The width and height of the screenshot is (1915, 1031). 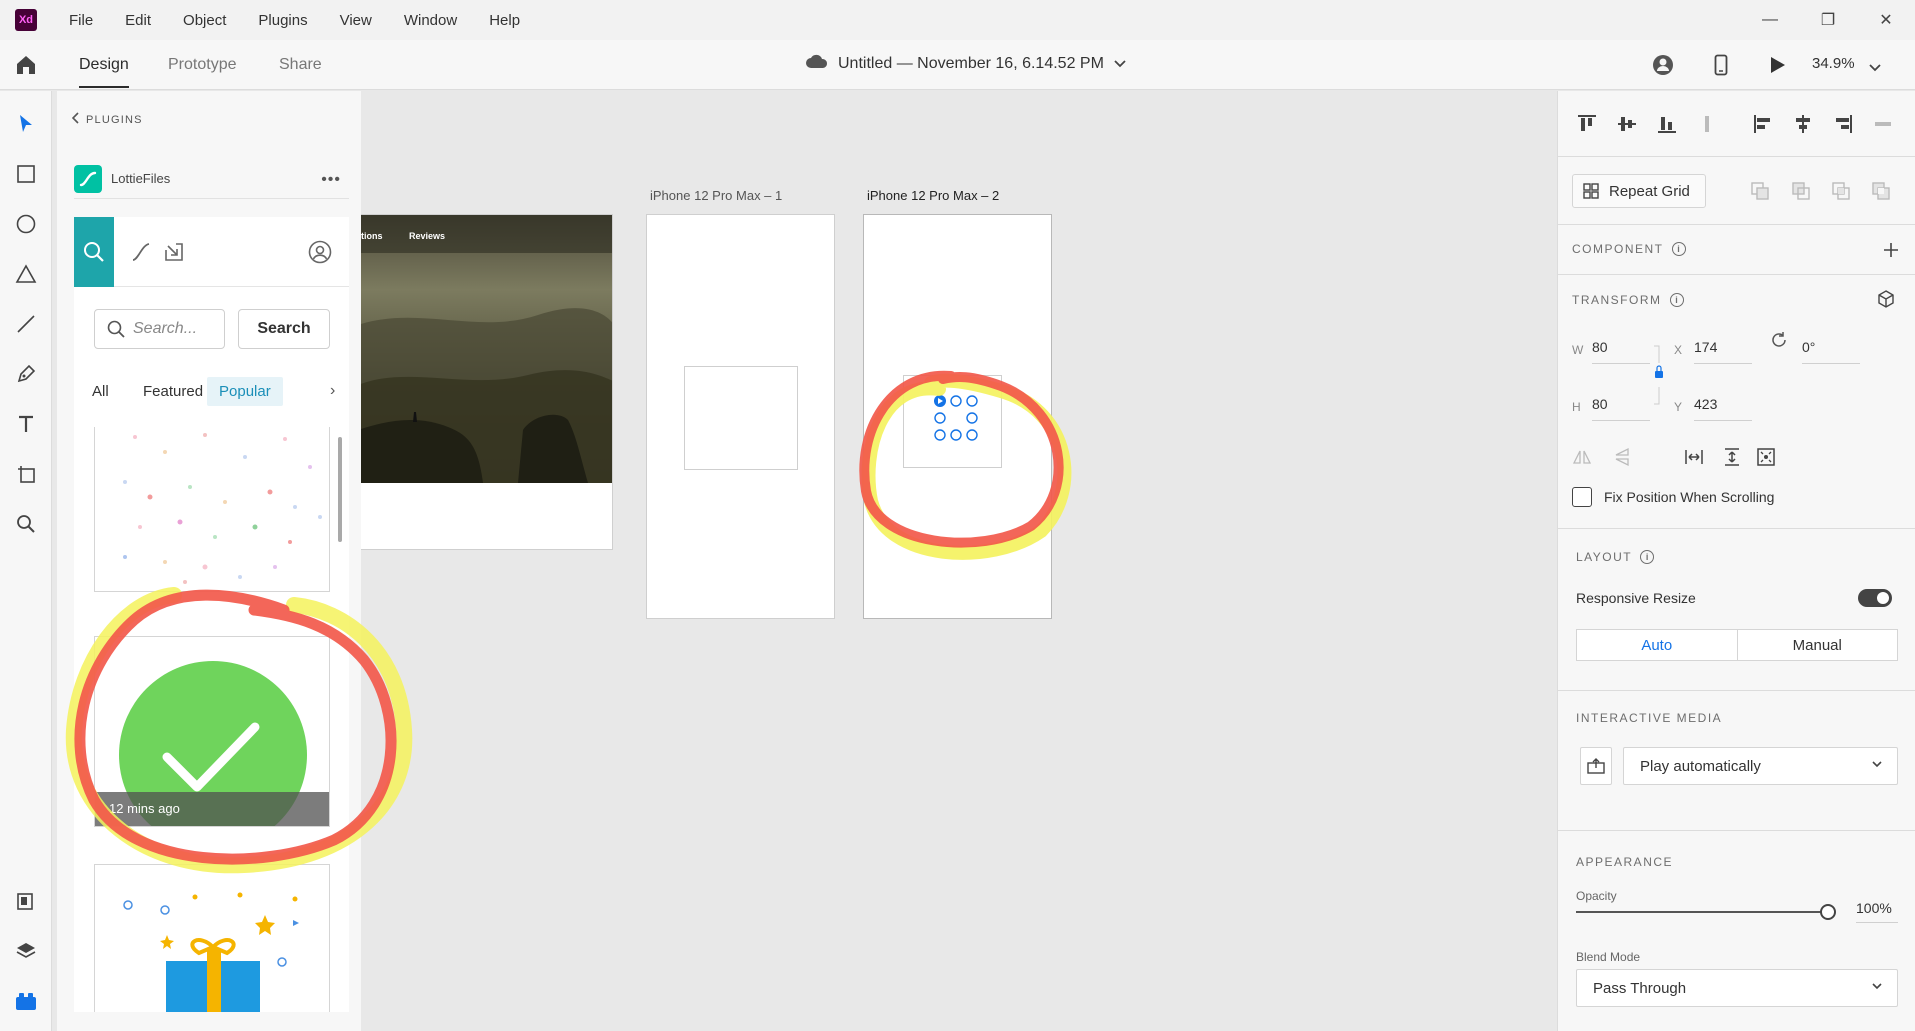 I want to click on minimize-button: —, so click(x=1770, y=20).